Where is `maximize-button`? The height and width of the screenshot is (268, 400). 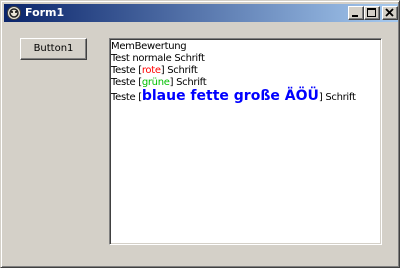
maximize-button is located at coordinates (372, 13).